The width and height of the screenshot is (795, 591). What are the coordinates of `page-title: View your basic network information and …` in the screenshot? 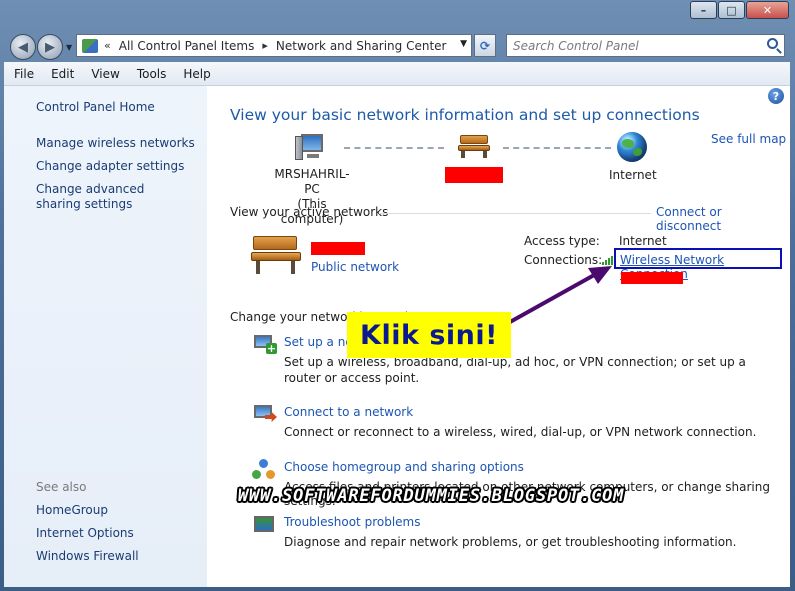 It's located at (465, 115).